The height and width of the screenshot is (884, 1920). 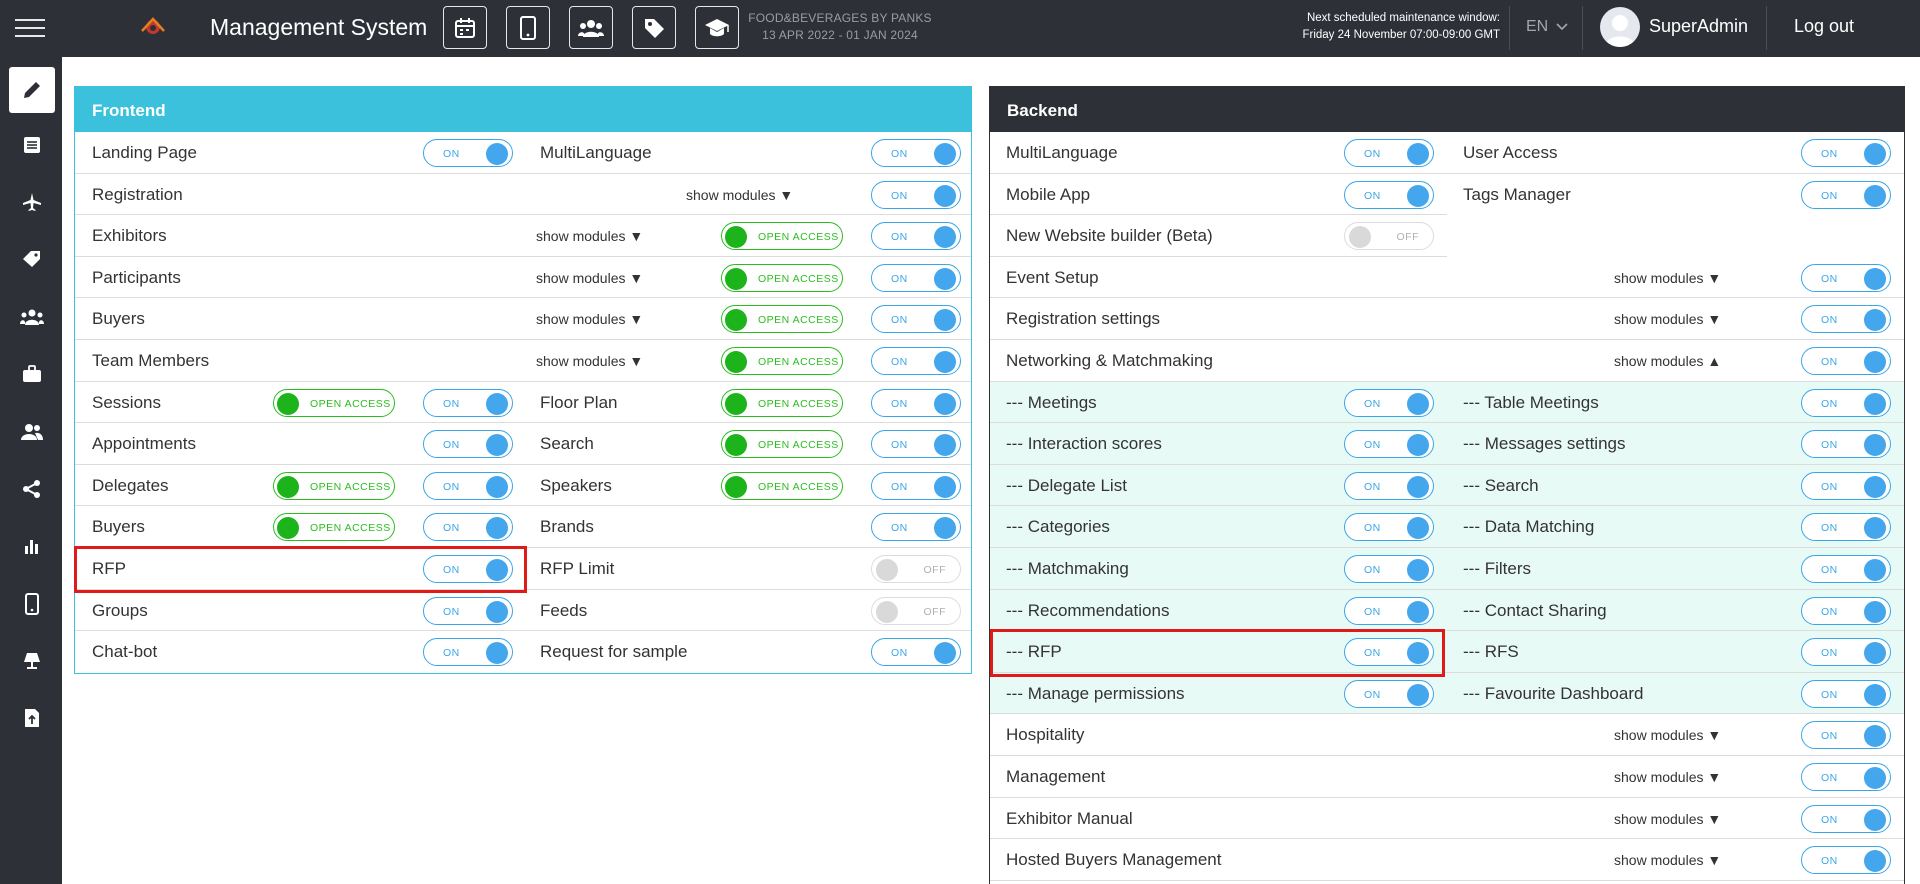 What do you see at coordinates (916, 402) in the screenshot?
I see `toggle-floor-plan: ON` at bounding box center [916, 402].